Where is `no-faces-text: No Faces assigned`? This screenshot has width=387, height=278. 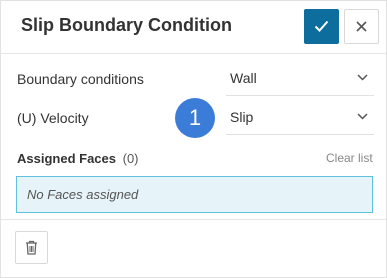
no-faces-text: No Faces assigned is located at coordinates (83, 194).